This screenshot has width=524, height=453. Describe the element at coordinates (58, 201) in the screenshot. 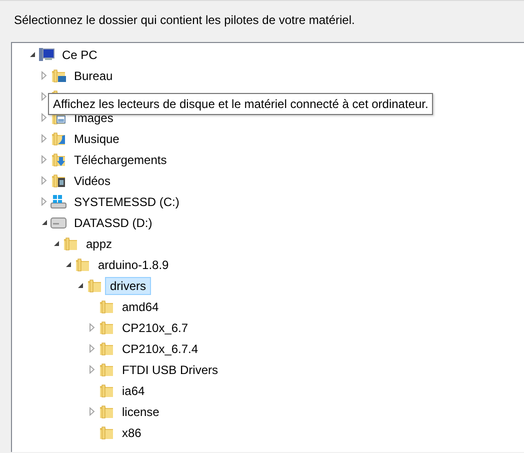

I see `drive-icon` at that location.